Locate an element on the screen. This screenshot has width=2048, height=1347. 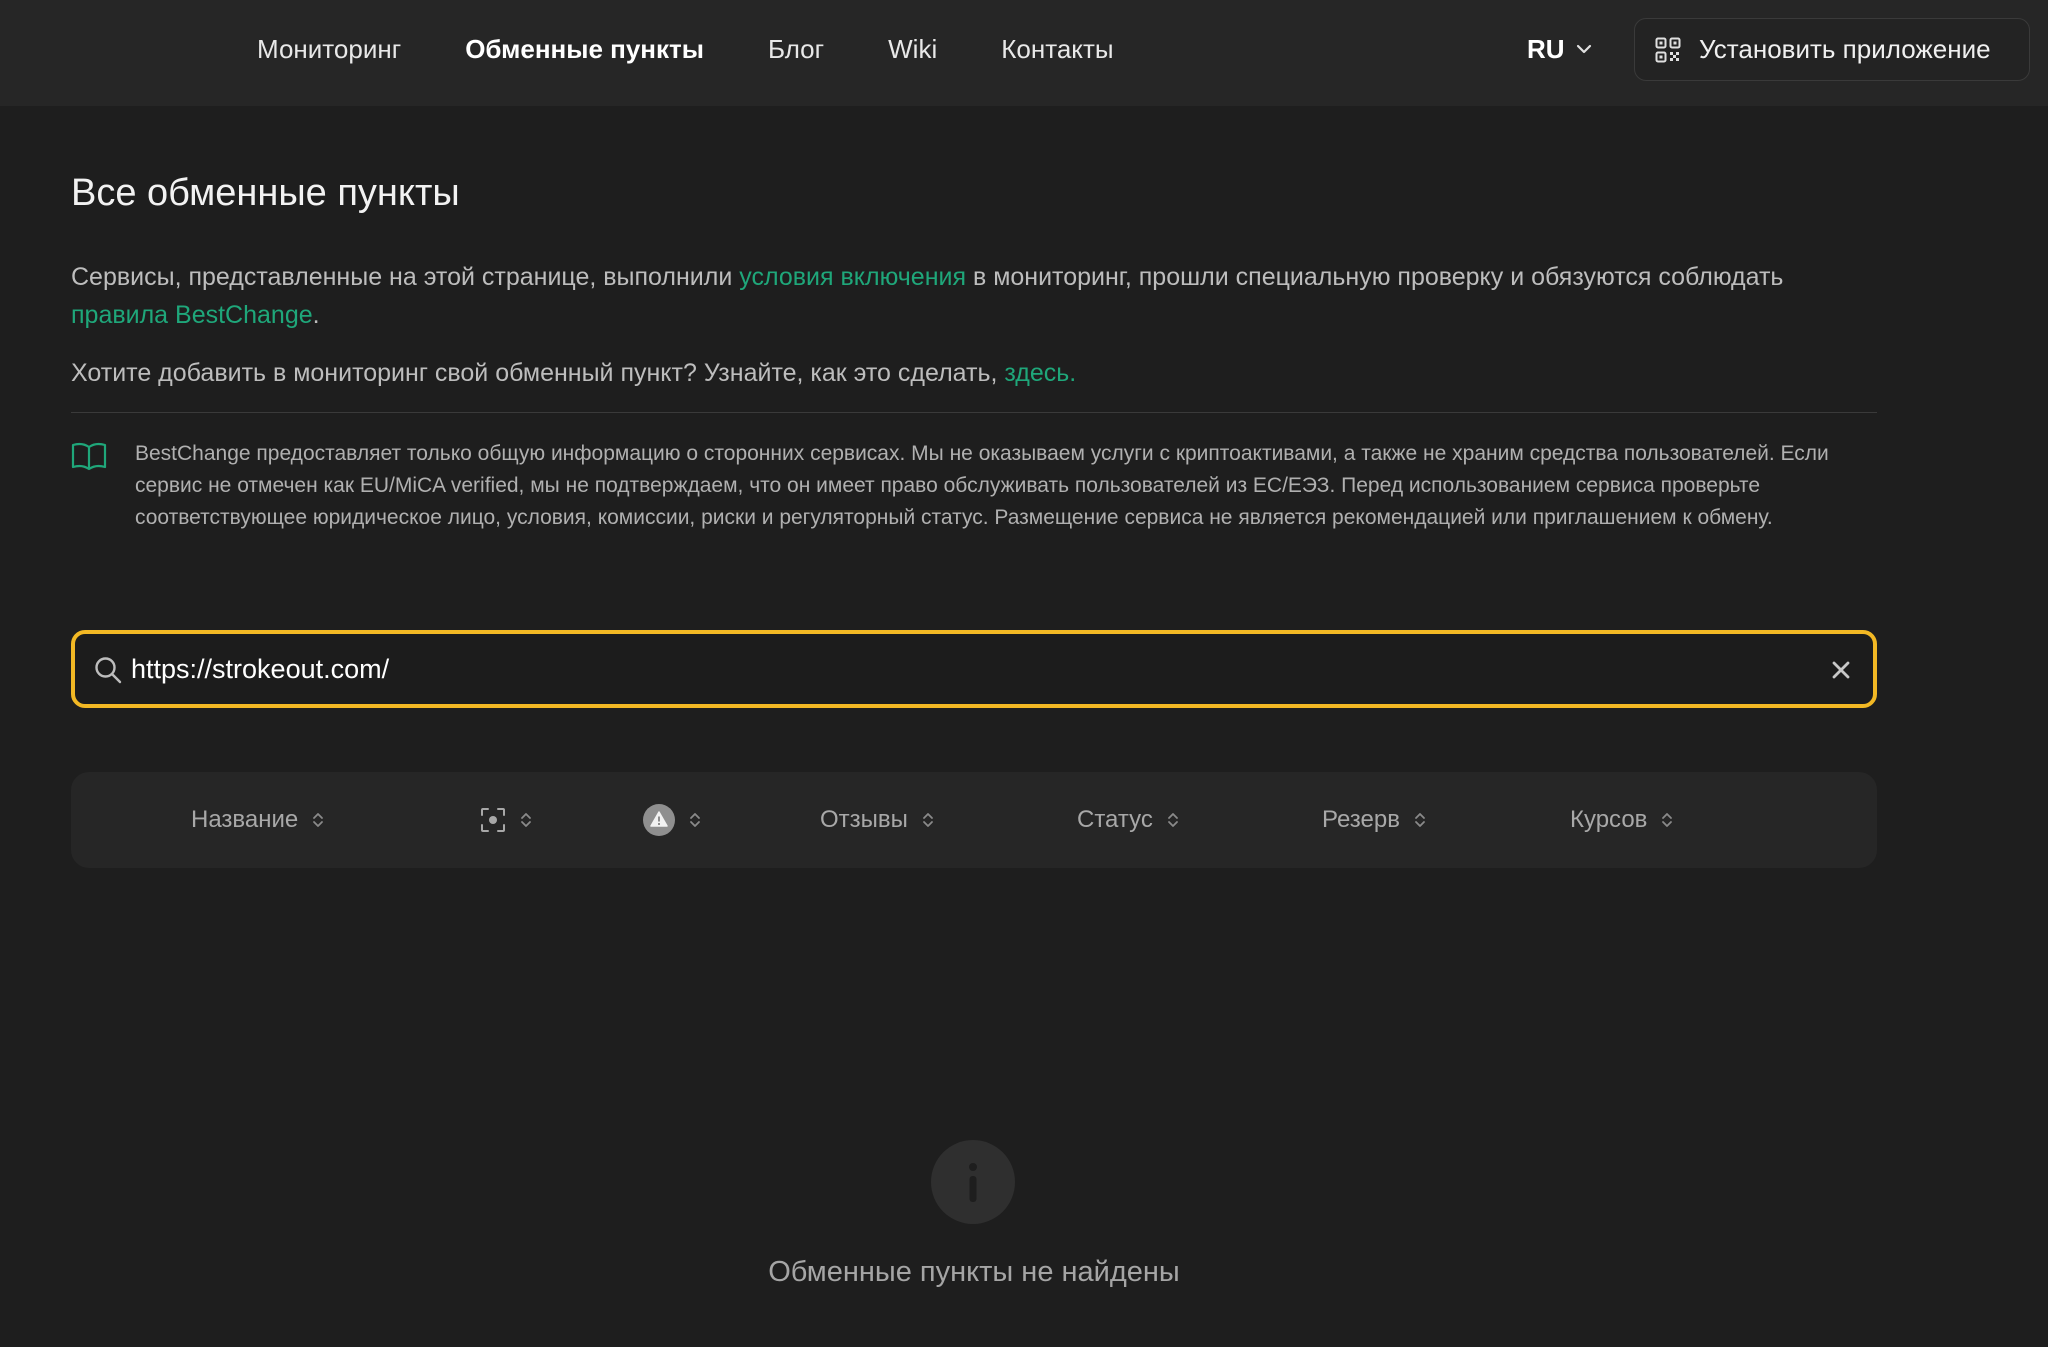
search-icon is located at coordinates (108, 670).